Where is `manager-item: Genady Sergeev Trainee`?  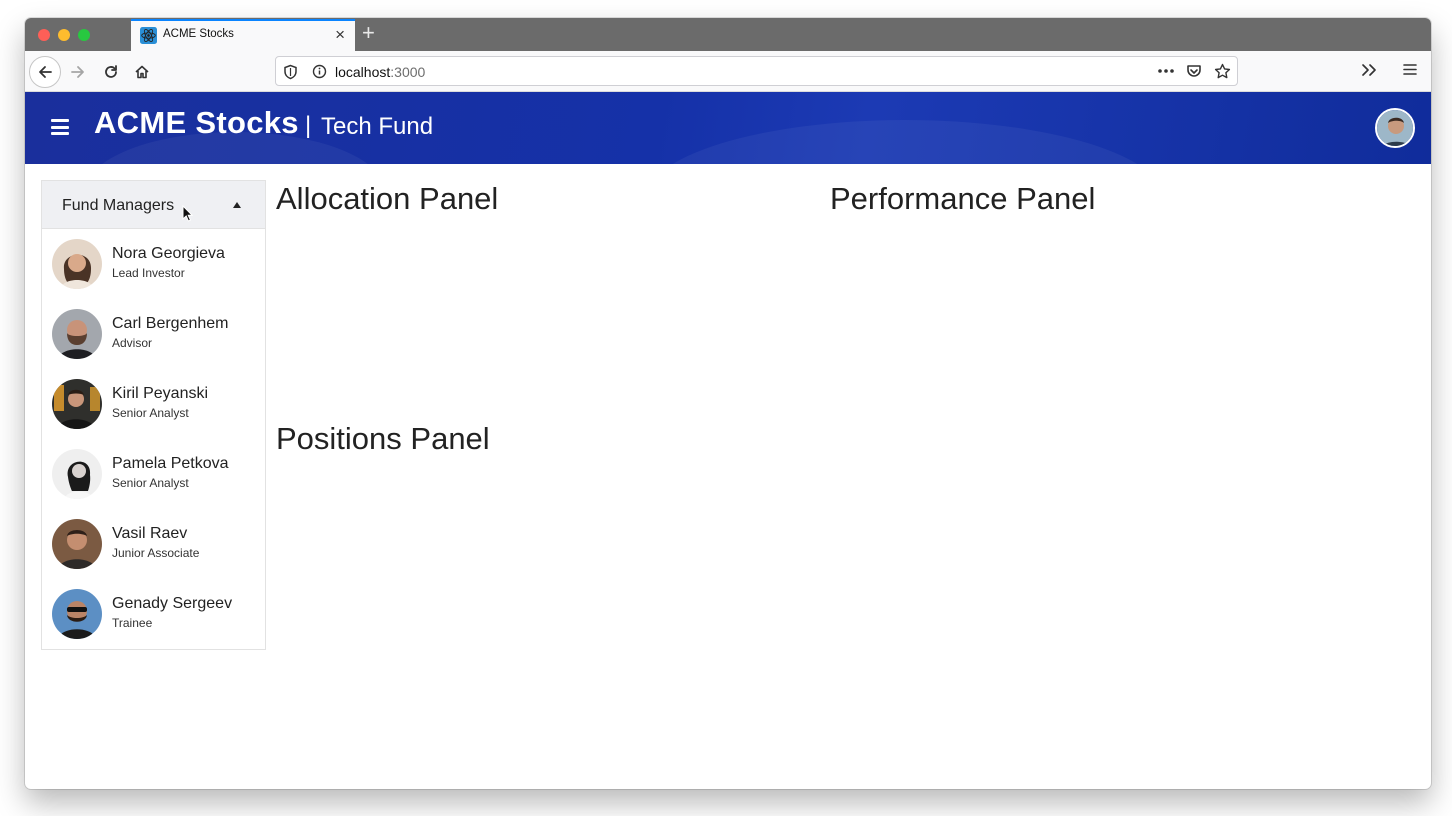
manager-item: Genady Sergeev Trainee is located at coordinates (153, 614).